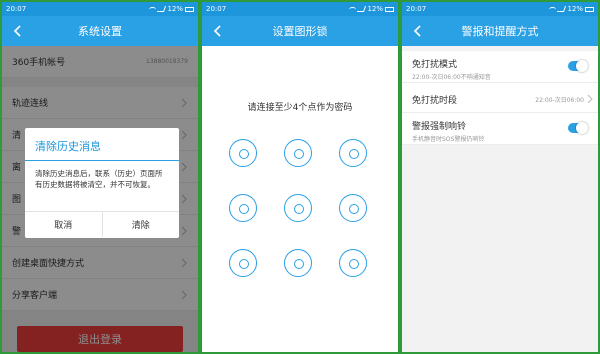  Describe the element at coordinates (578, 66) in the screenshot. I see `dnd-mode-toggle` at that location.